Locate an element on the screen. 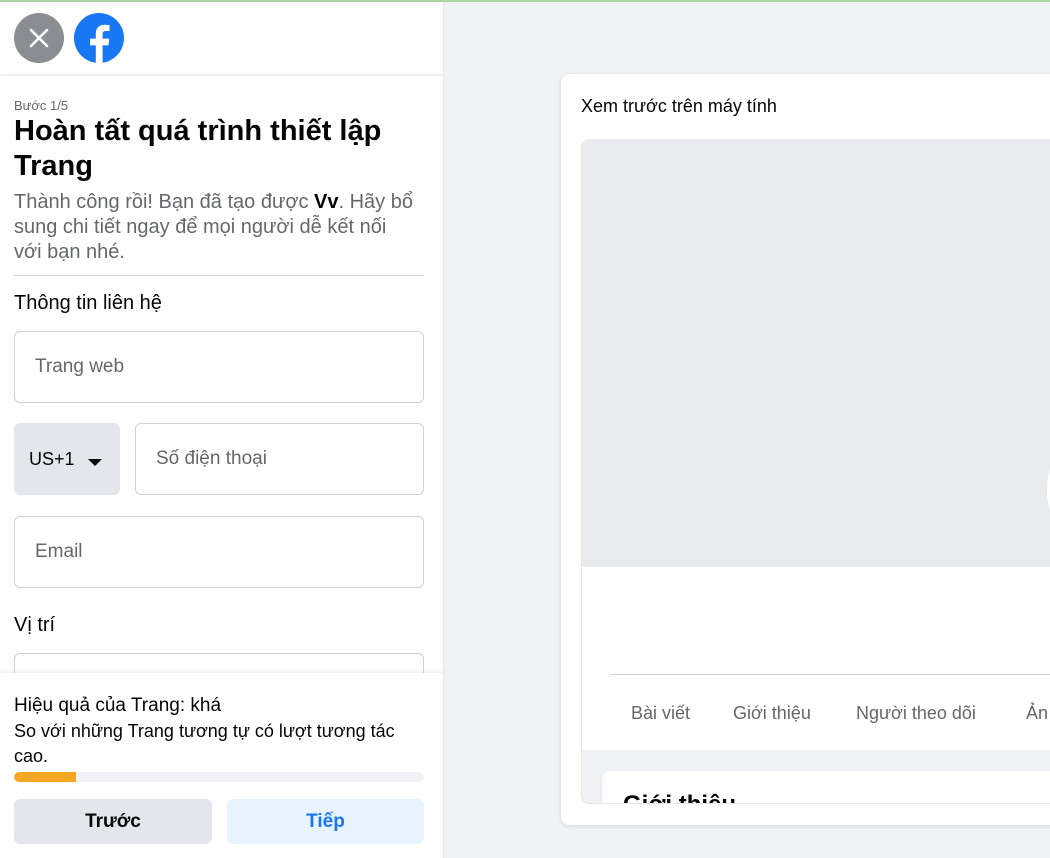 The width and height of the screenshot is (1050, 858). caret-down-icon is located at coordinates (95, 462).